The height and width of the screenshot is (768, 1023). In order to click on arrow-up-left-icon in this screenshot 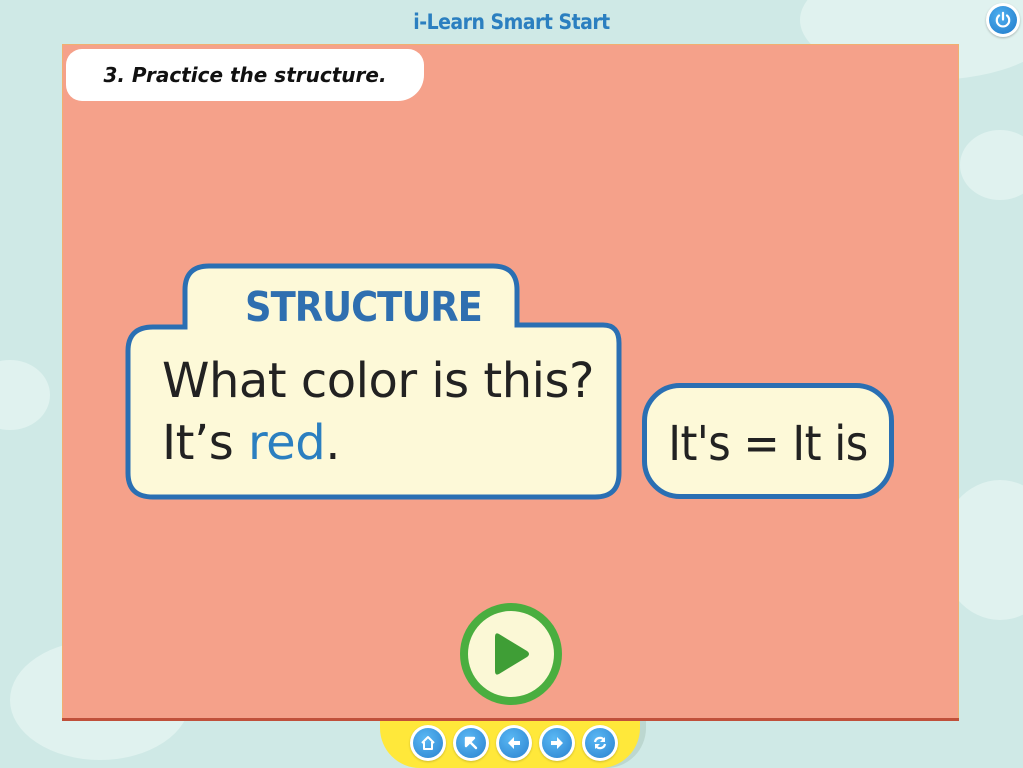, I will do `click(471, 743)`.